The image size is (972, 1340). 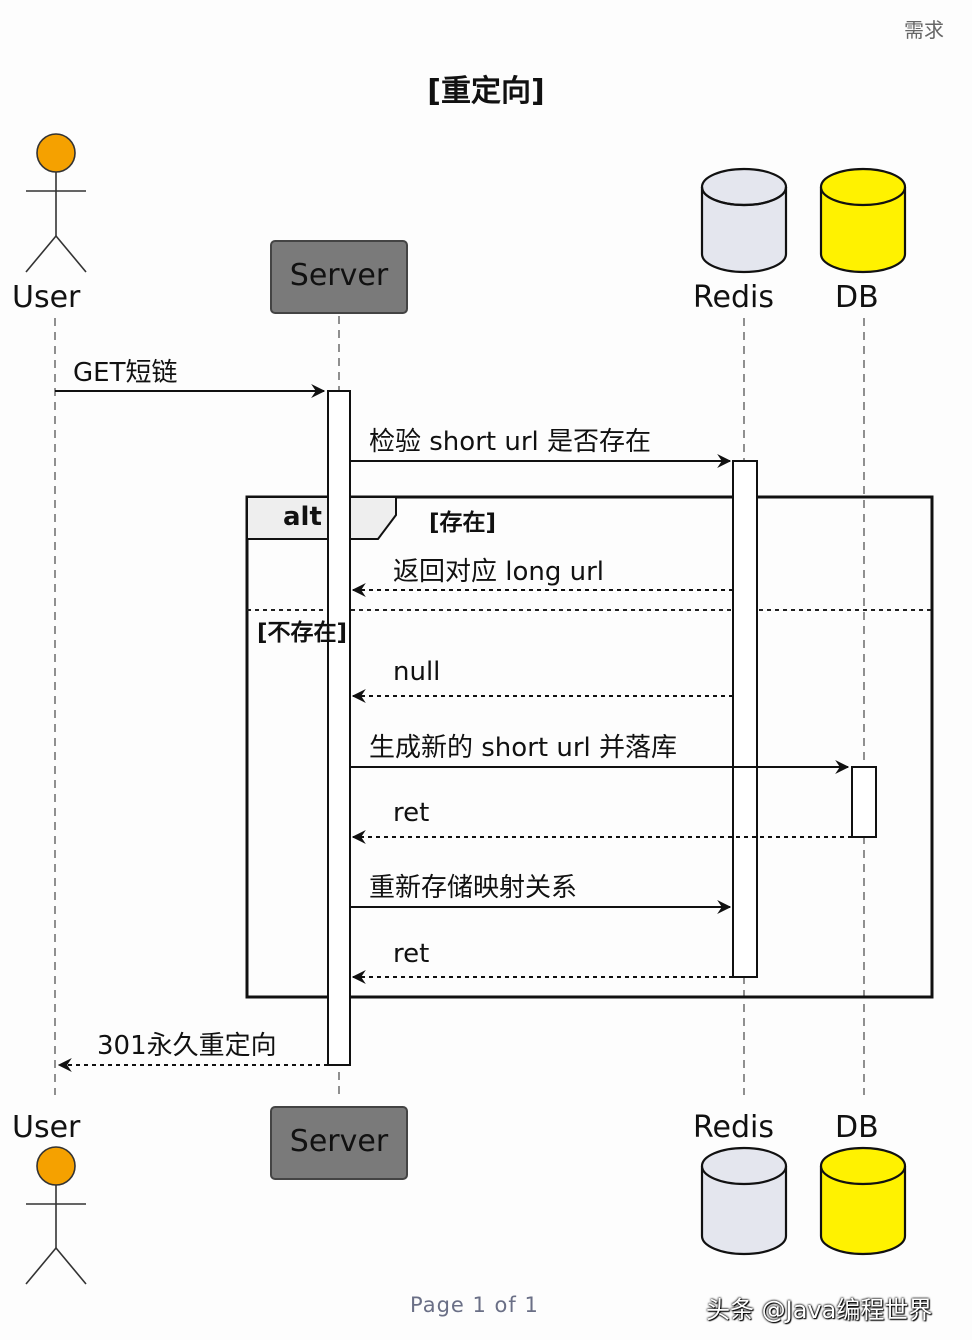 I want to click on participant-db-bottom: DB, so click(x=857, y=1127).